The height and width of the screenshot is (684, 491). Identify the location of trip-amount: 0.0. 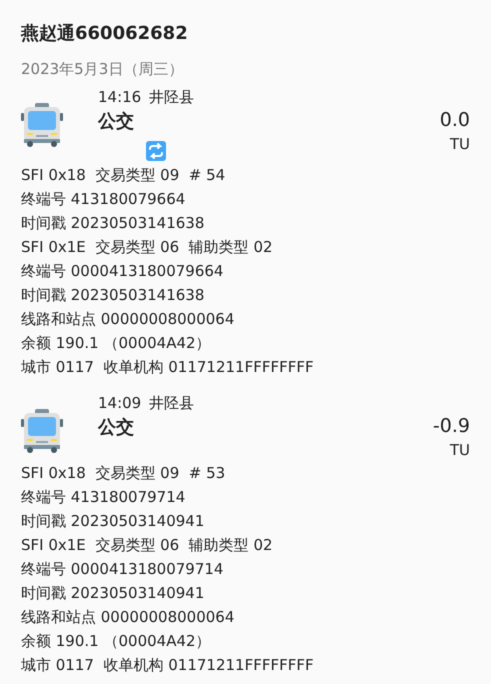
(455, 120).